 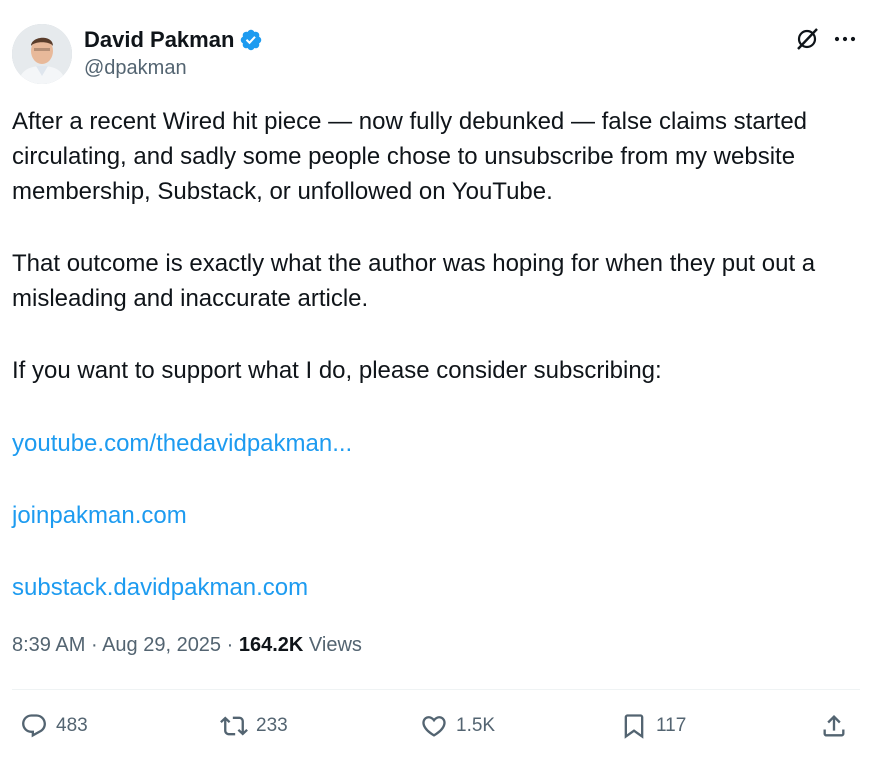 I want to click on views-label: Views, so click(x=332, y=645).